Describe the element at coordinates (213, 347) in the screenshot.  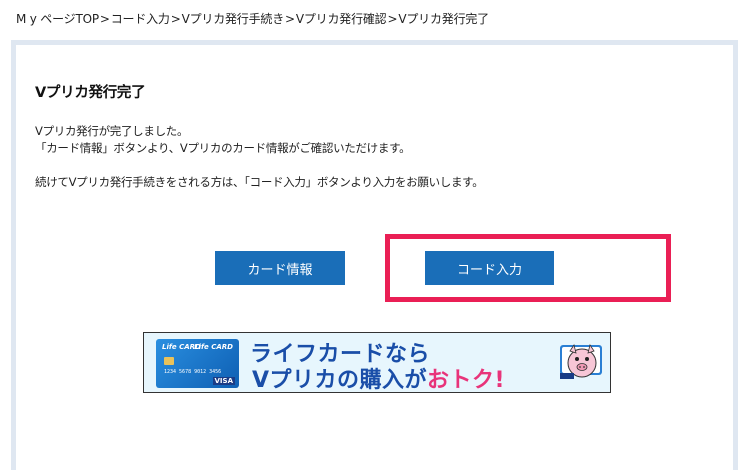
I see `card-brand-secondary: Life CARD` at that location.